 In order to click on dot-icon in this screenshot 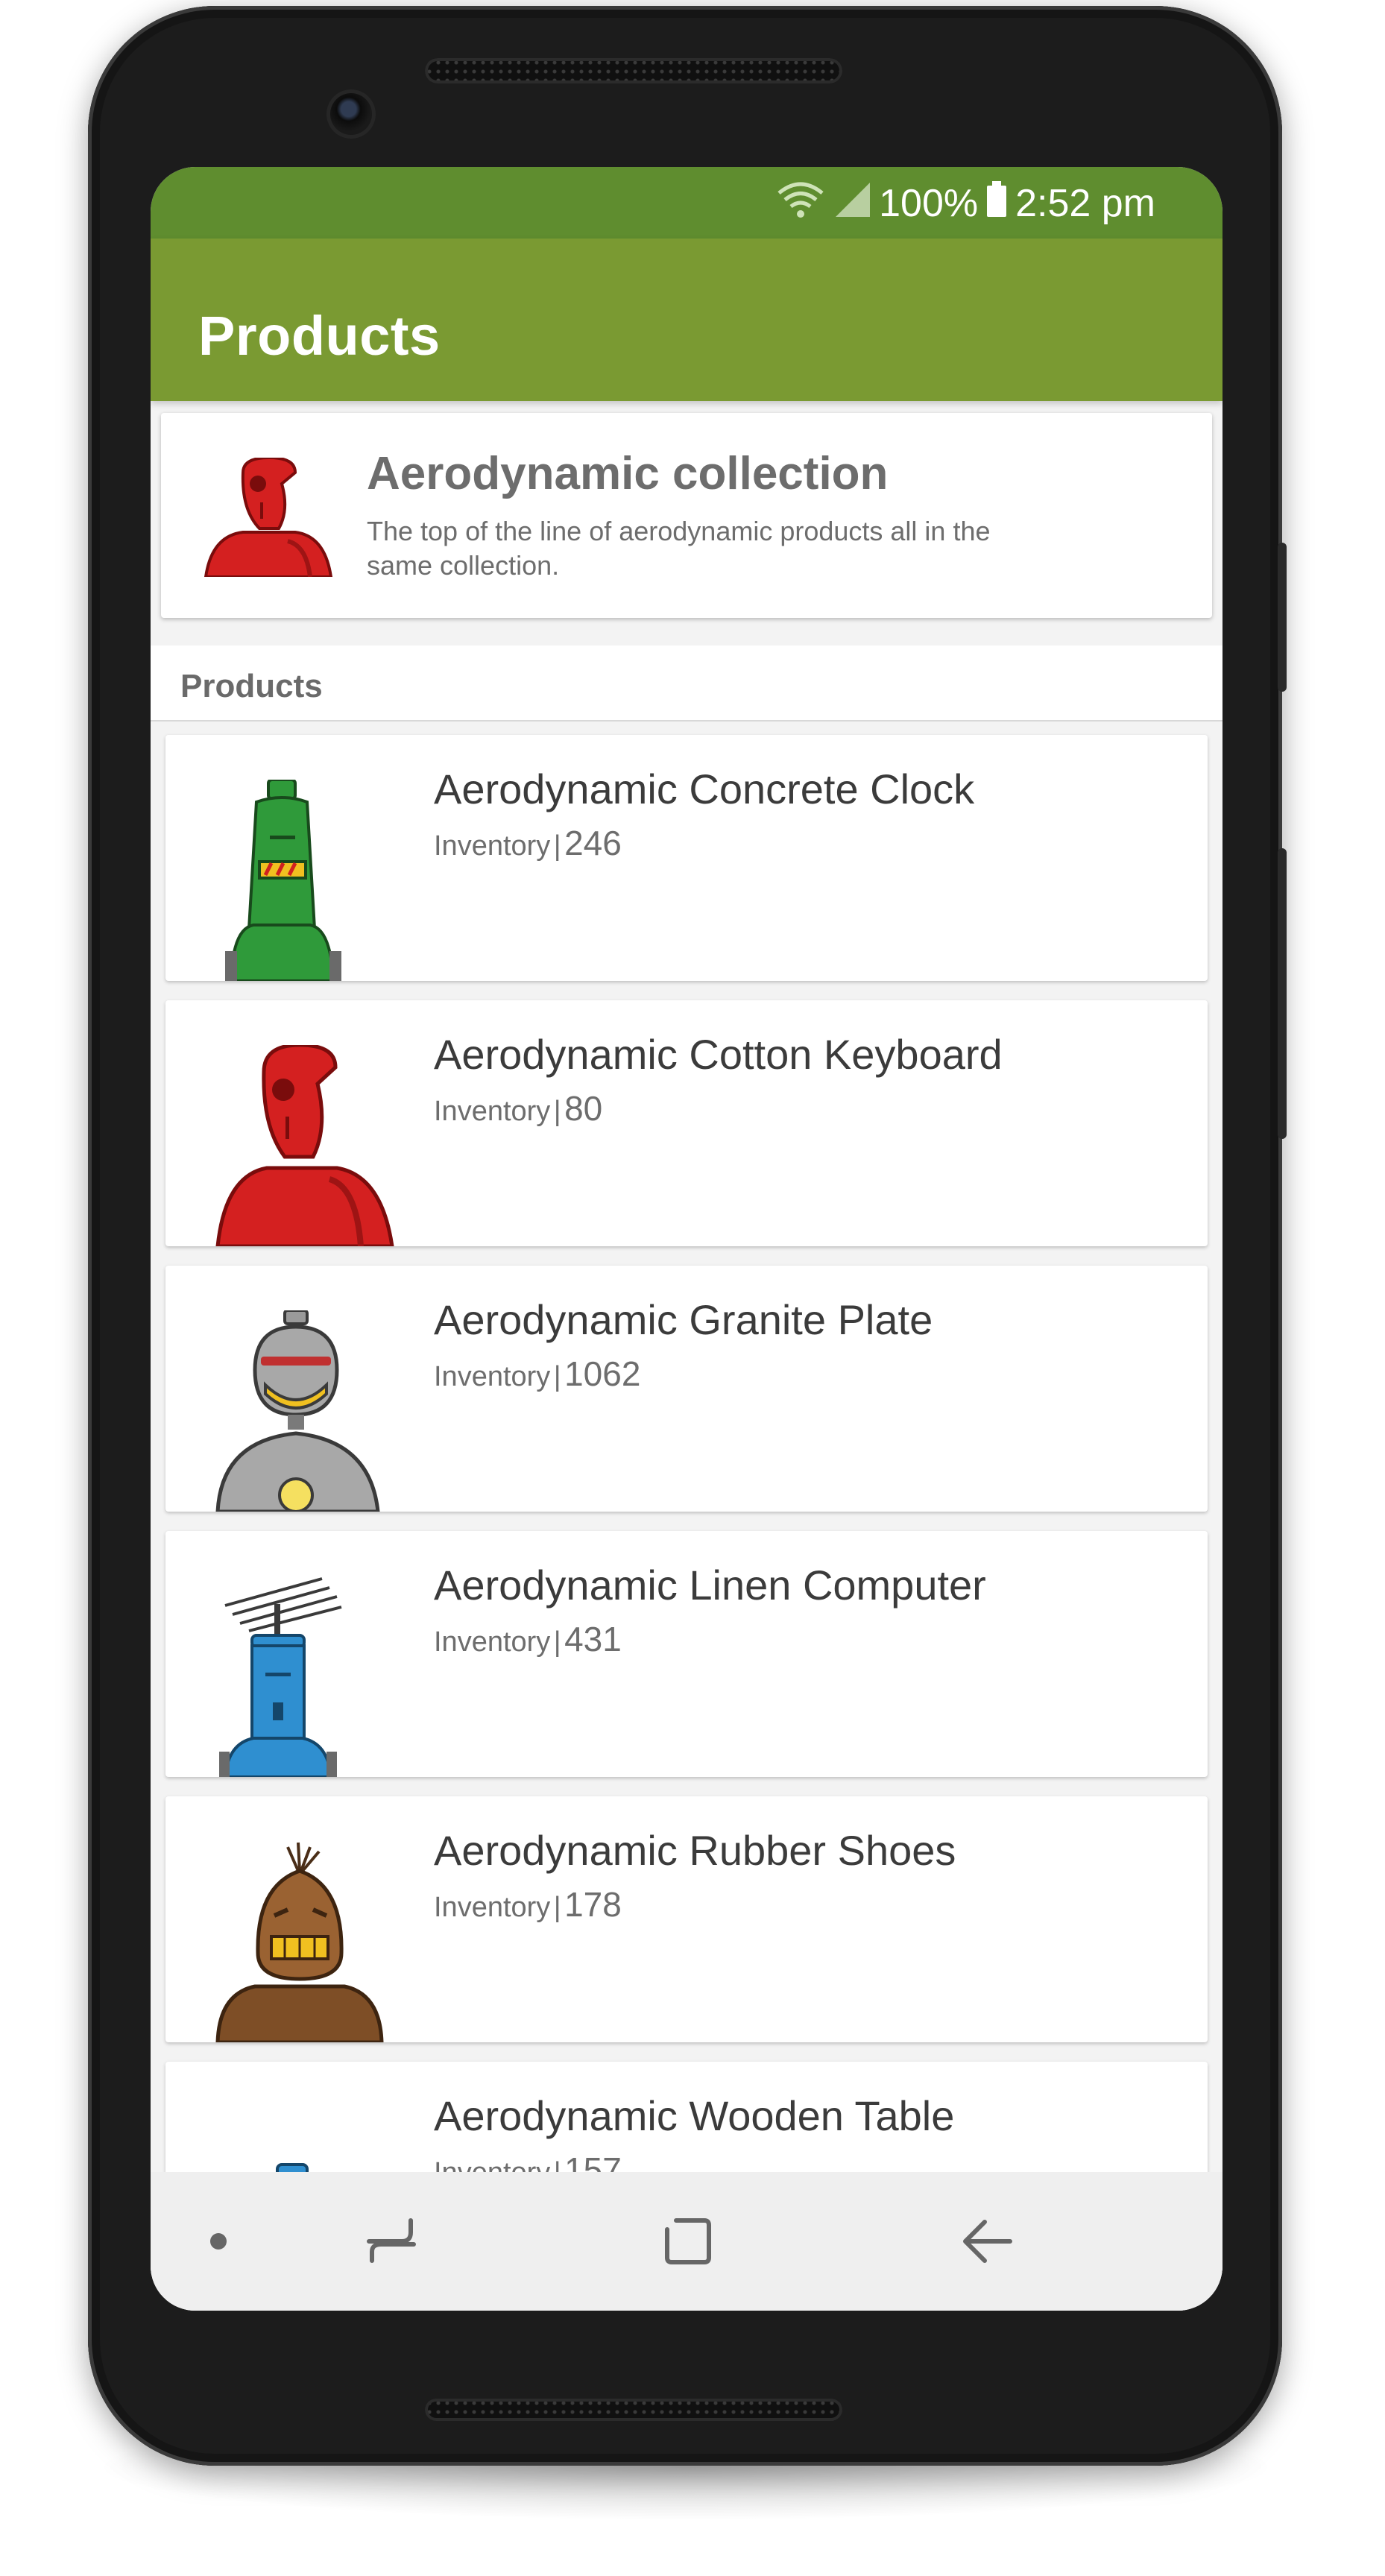, I will do `click(218, 2241)`.